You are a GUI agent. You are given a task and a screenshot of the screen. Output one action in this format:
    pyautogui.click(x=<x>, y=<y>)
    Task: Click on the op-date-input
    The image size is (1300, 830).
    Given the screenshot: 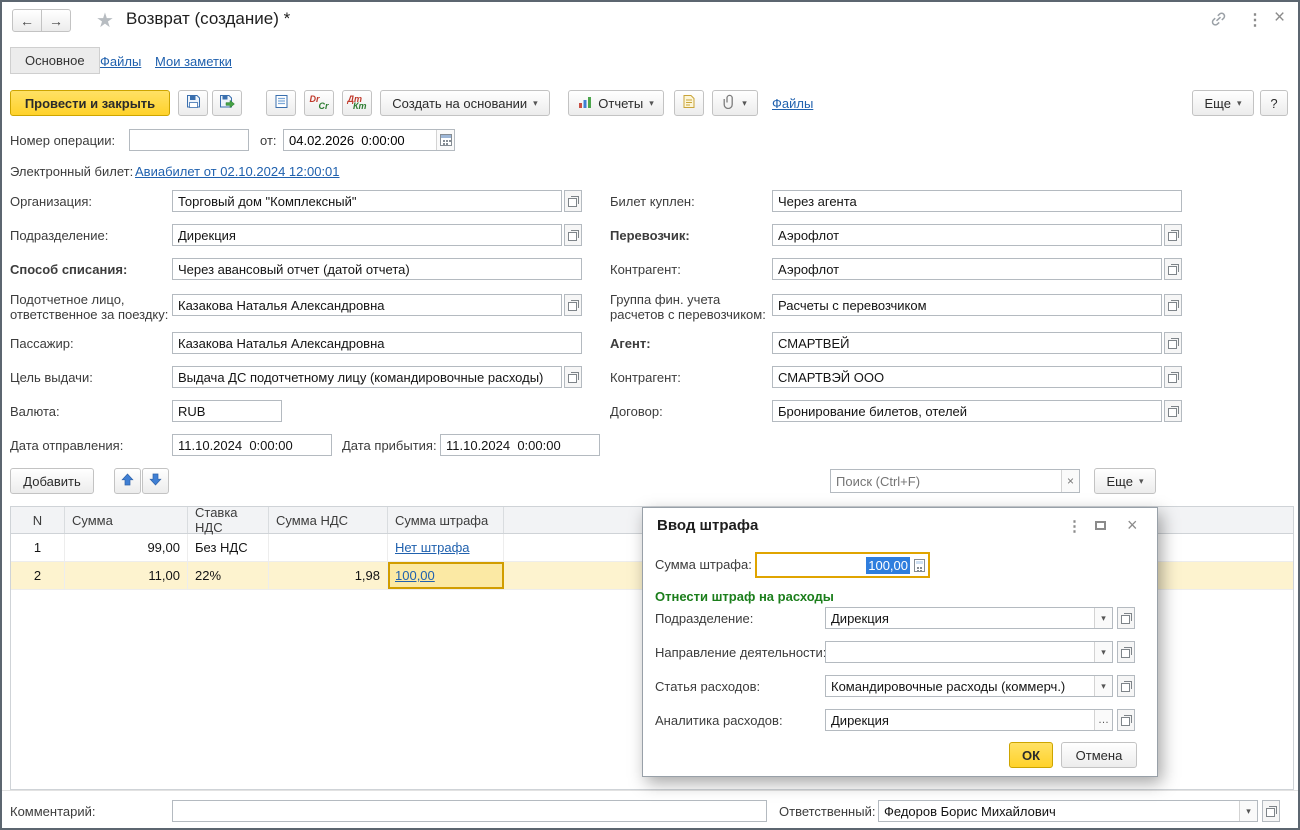 What is the action you would take?
    pyautogui.click(x=360, y=140)
    